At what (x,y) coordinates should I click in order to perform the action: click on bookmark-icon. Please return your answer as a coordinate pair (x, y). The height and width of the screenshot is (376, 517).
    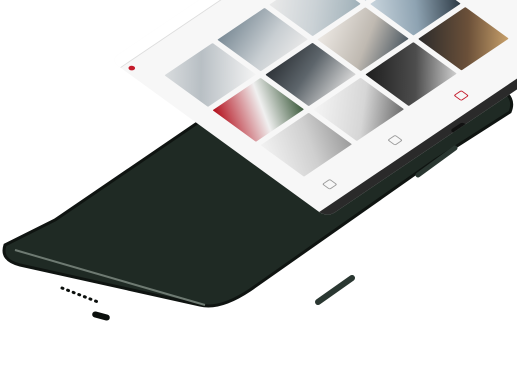
    Looking at the image, I should click on (395, 140).